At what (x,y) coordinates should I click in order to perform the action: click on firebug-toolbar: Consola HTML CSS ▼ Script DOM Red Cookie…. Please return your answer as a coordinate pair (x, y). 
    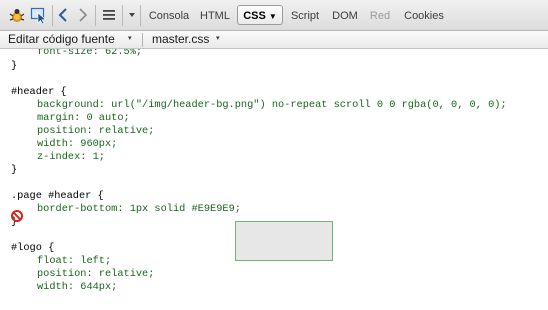
    Looking at the image, I should click on (274, 15).